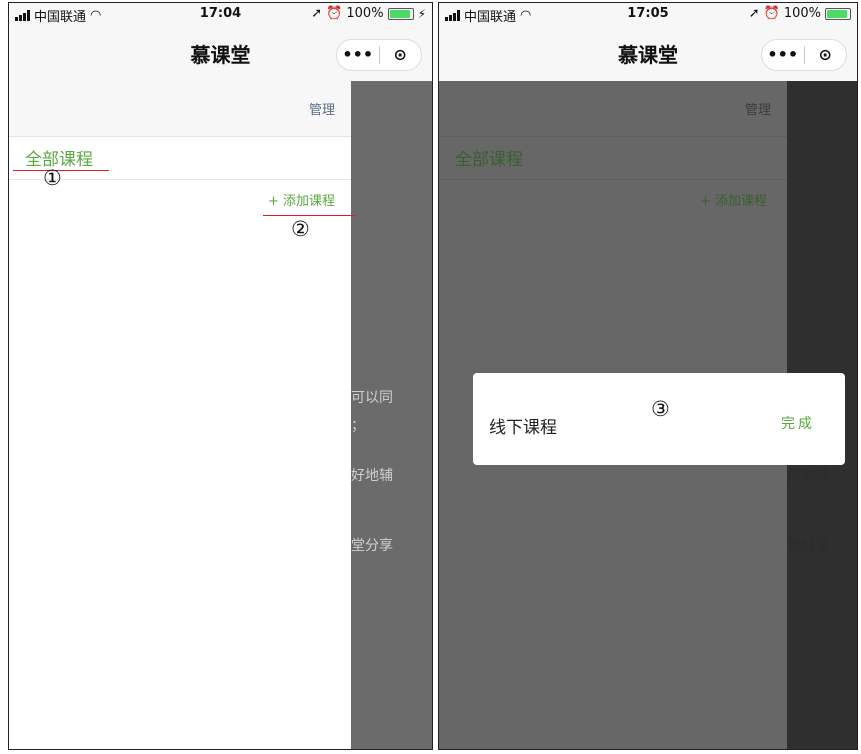  What do you see at coordinates (372, 398) in the screenshot?
I see `background-text: 可以同` at bounding box center [372, 398].